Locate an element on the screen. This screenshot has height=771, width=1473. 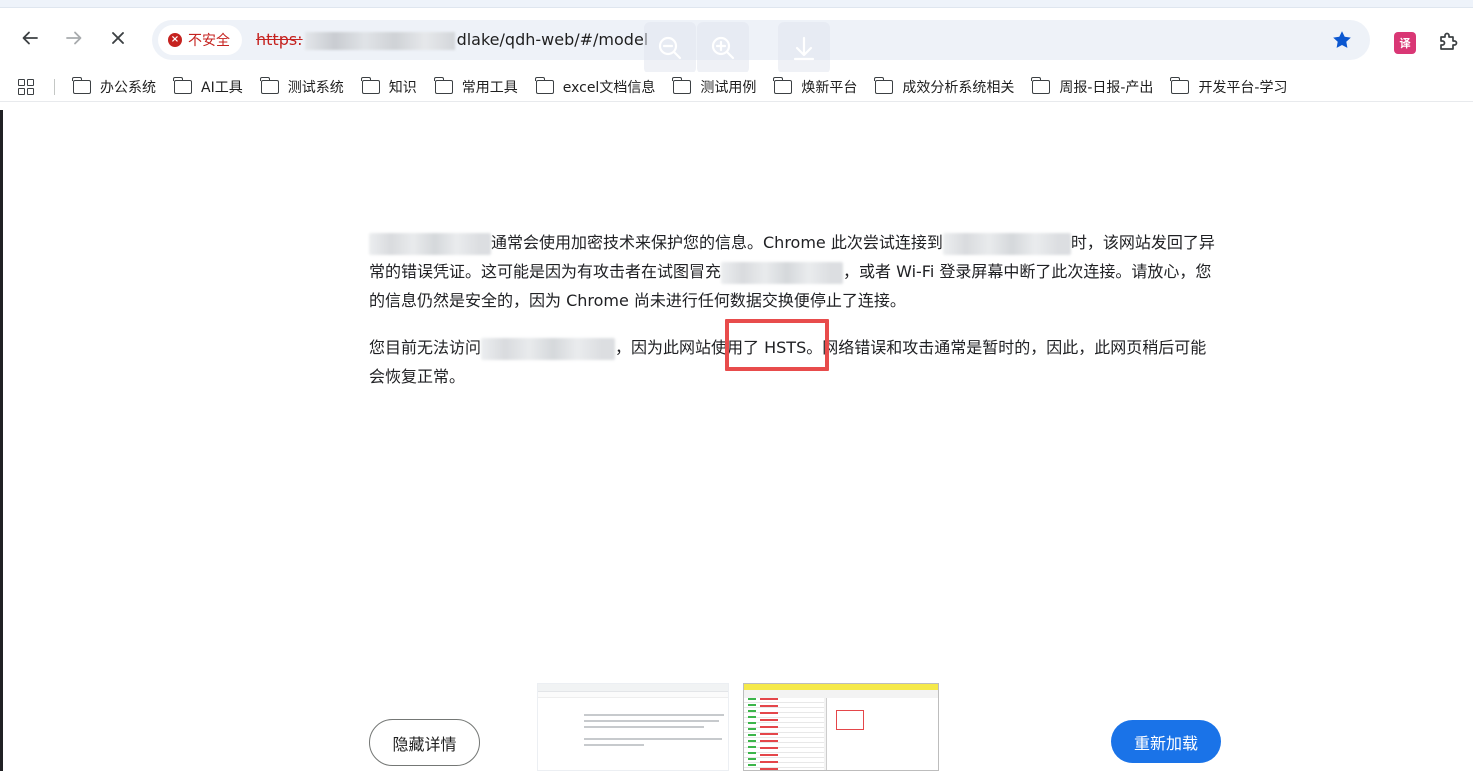
bookmark-folder: 办公系统 is located at coordinates (115, 87).